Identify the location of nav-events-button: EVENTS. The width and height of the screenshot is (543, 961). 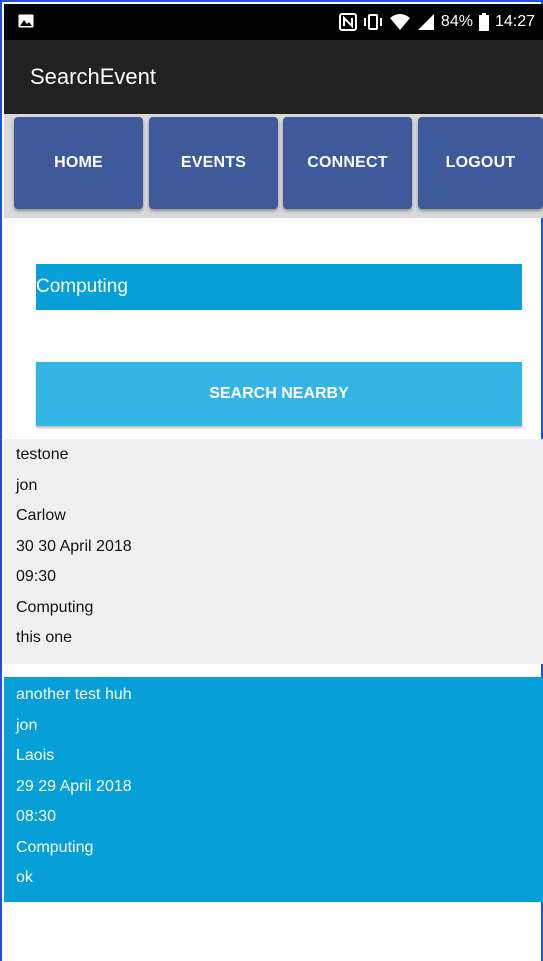
(213, 163).